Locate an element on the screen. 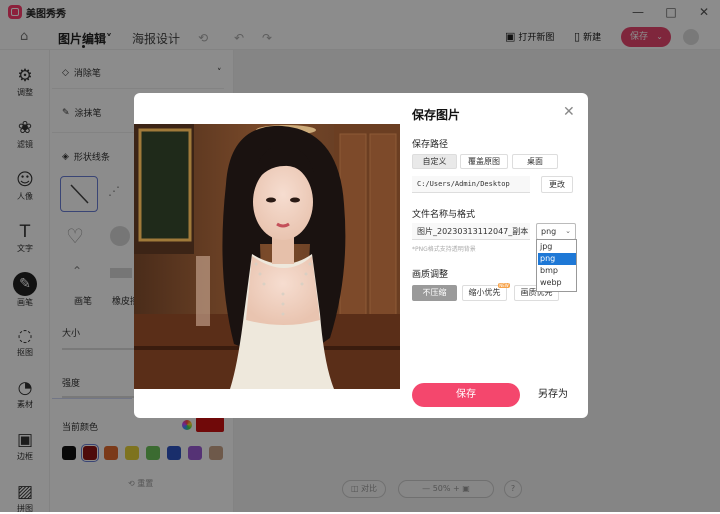 The width and height of the screenshot is (720, 514). change-path-button: 更改 is located at coordinates (557, 184).